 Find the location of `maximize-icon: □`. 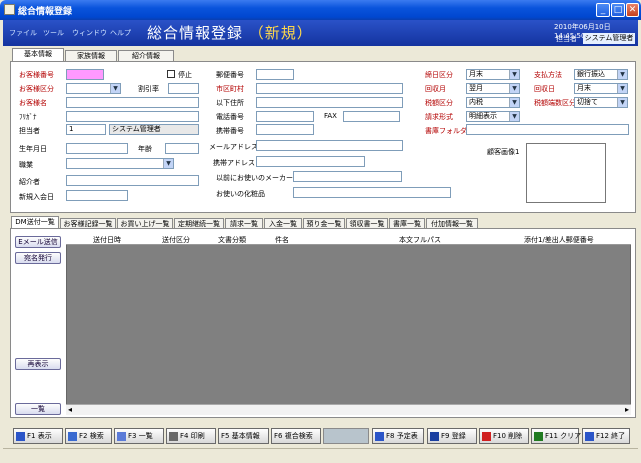

maximize-icon: □ is located at coordinates (618, 10).